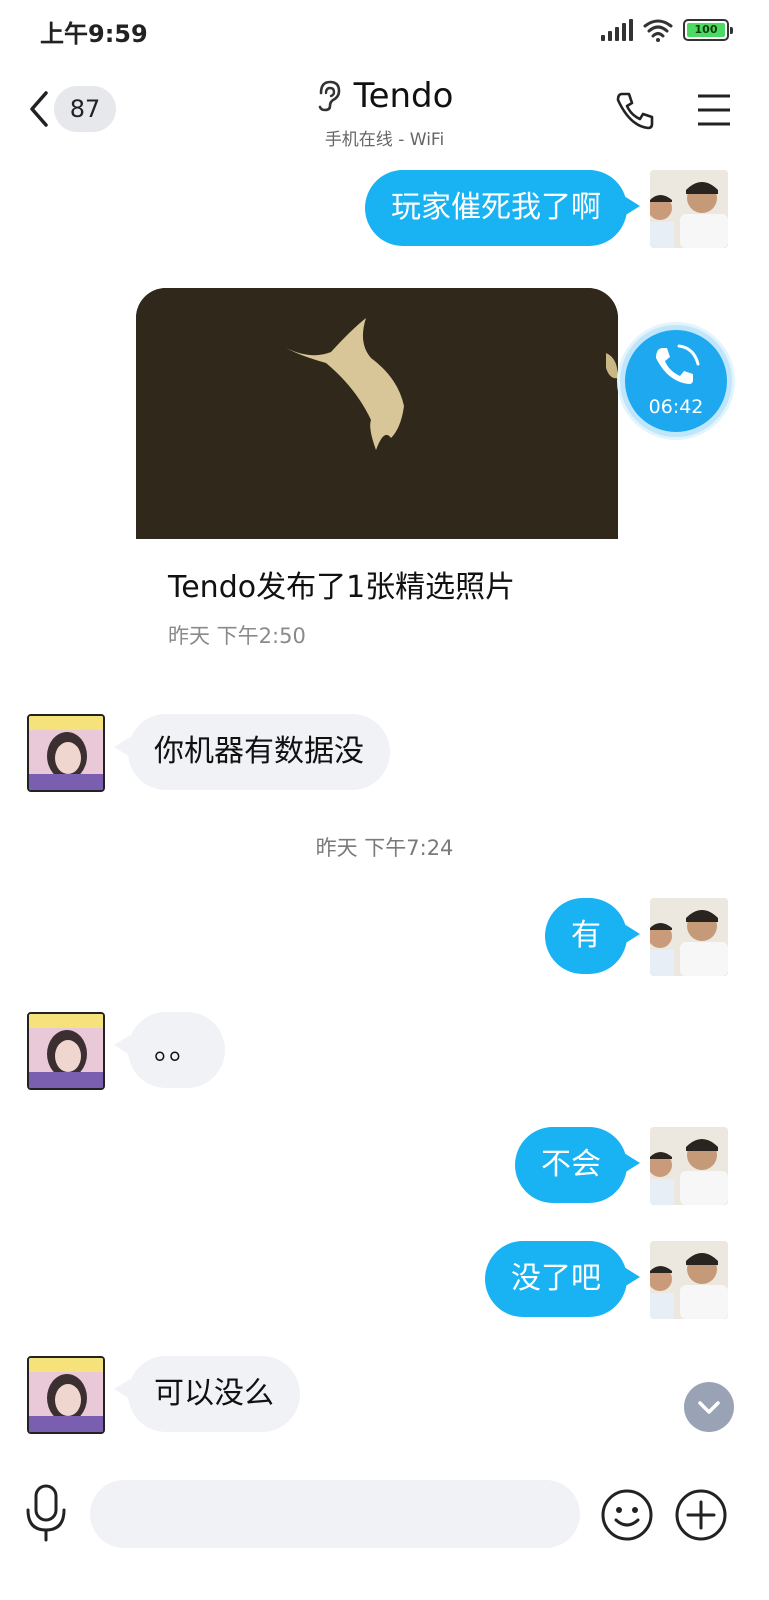 This screenshot has width=769, height=1600. I want to click on status-bar: 上午9:59 100, so click(384, 32).